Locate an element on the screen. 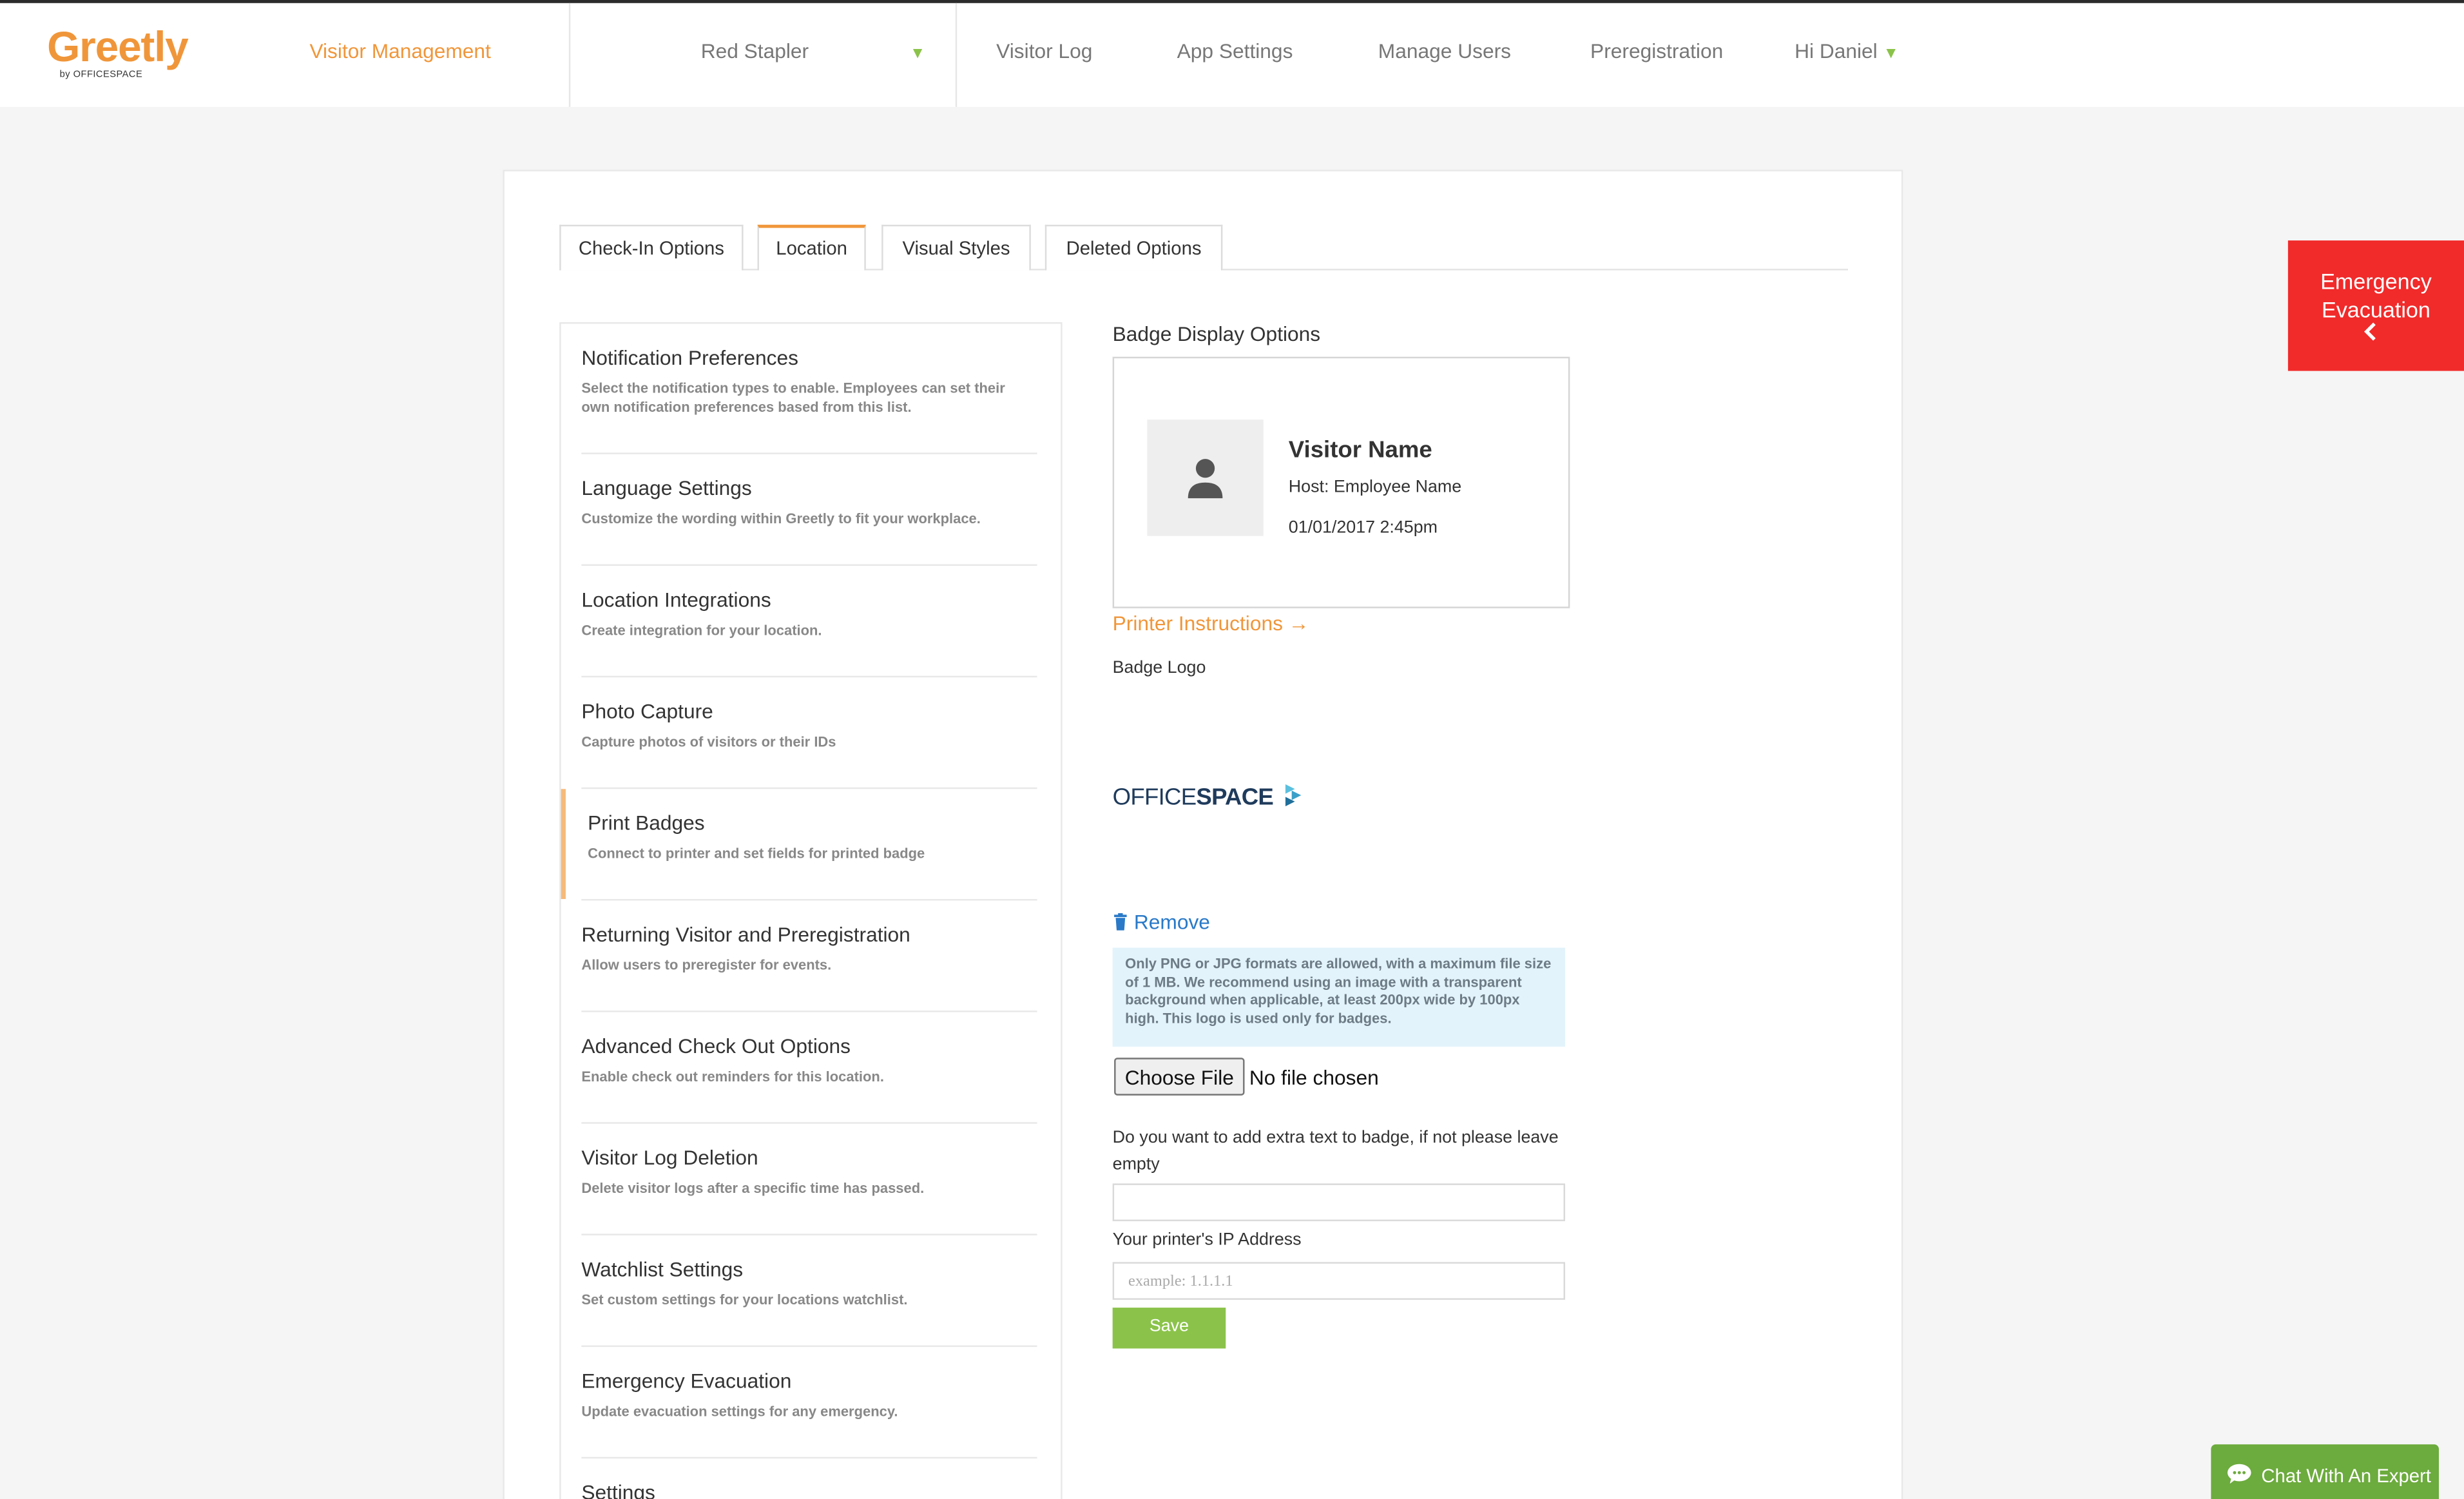 The width and height of the screenshot is (2464, 1499). badge-display-title: Badge Display Options is located at coordinates (1216, 334).